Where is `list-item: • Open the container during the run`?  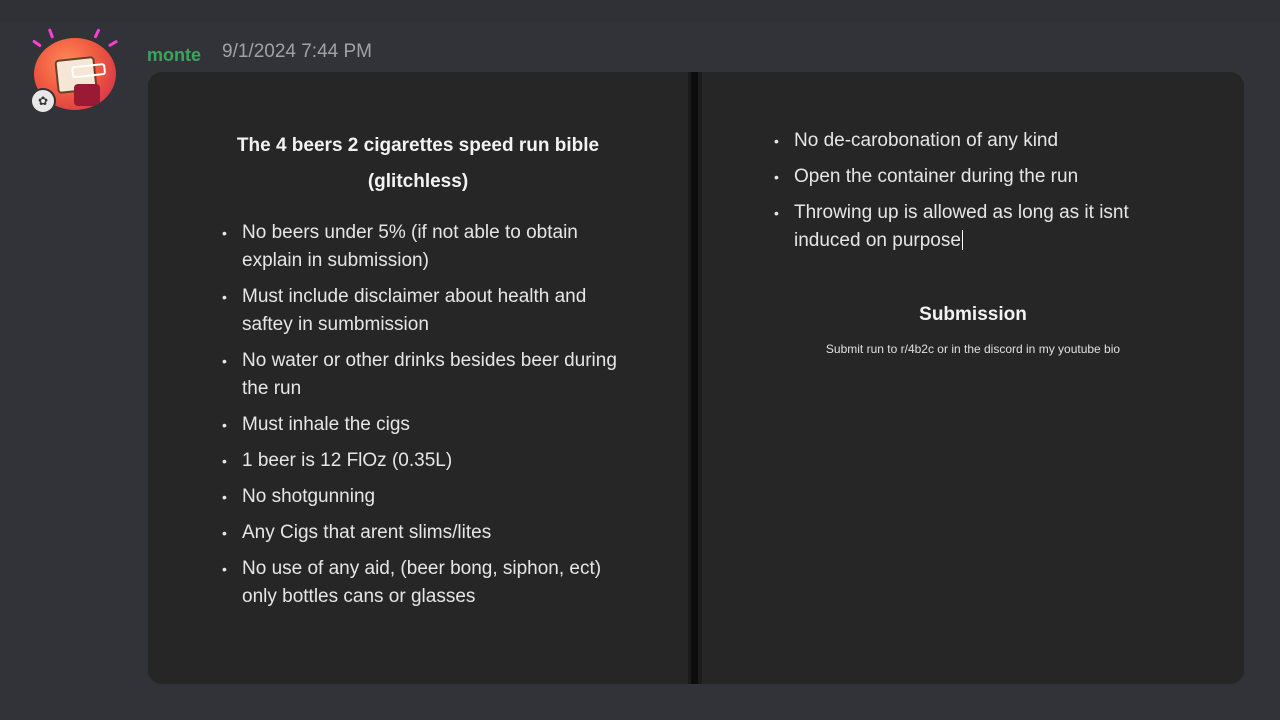
list-item: • Open the container during the run is located at coordinates (985, 177).